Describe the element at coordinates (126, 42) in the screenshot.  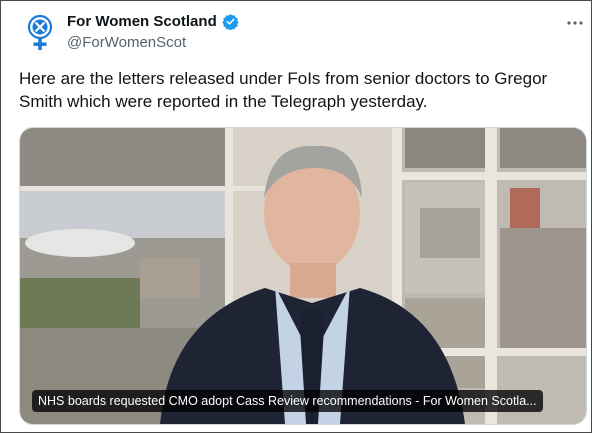
I see `author-handle: @ForWomenScot` at that location.